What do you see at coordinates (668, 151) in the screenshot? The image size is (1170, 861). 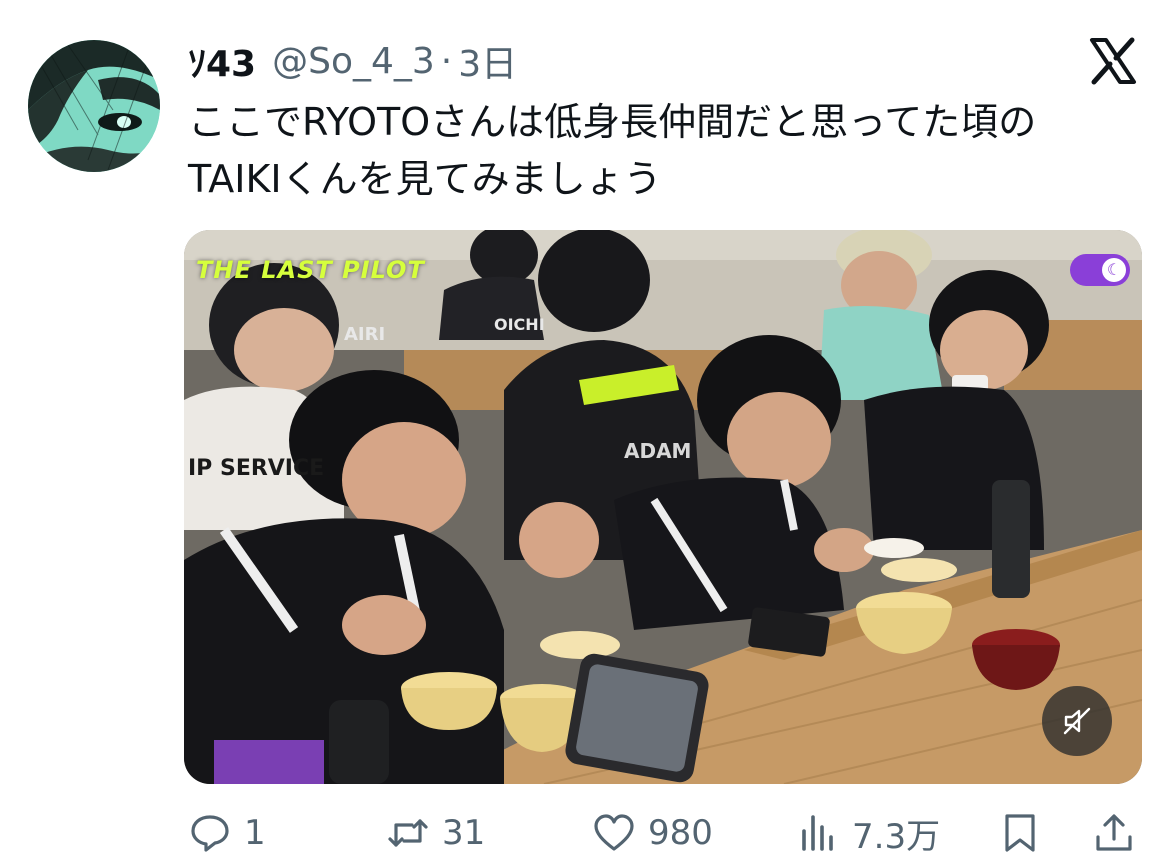 I see `tweet-text: ここでRYOTOさんは低身長仲間だと思ってた頃の TAIKIくんを見てみましょう` at bounding box center [668, 151].